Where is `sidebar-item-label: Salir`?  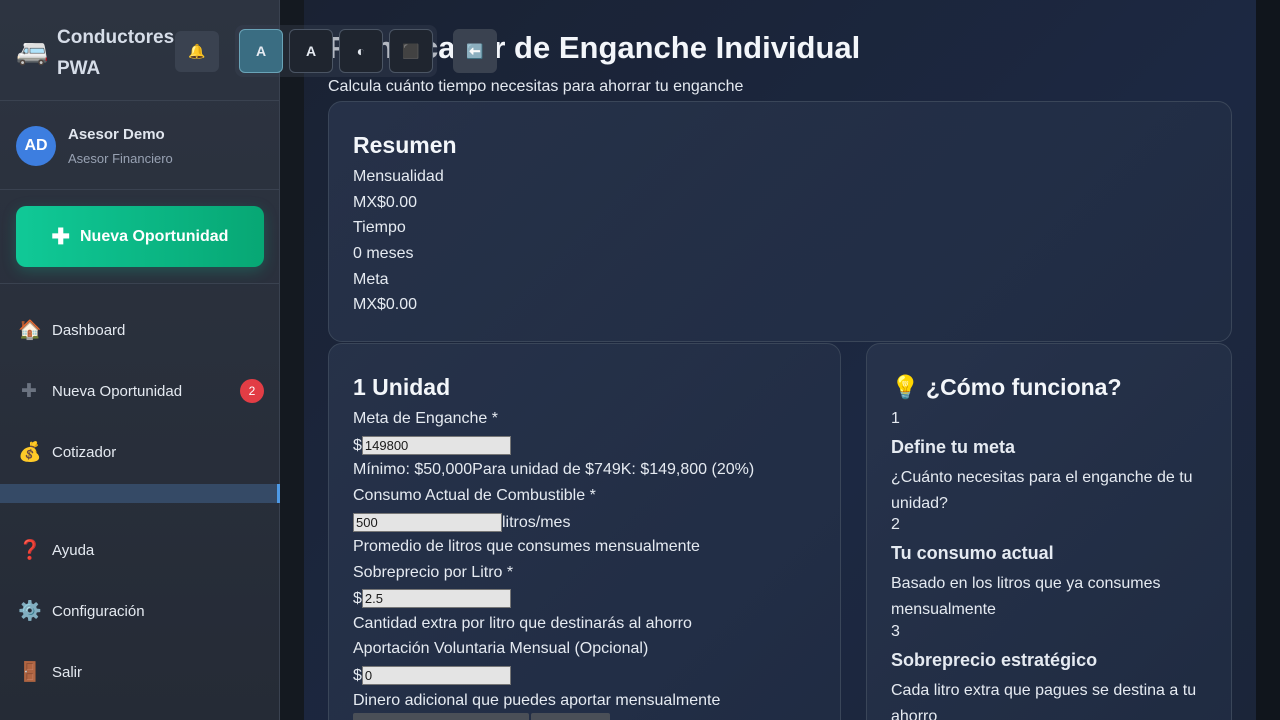 sidebar-item-label: Salir is located at coordinates (67, 672).